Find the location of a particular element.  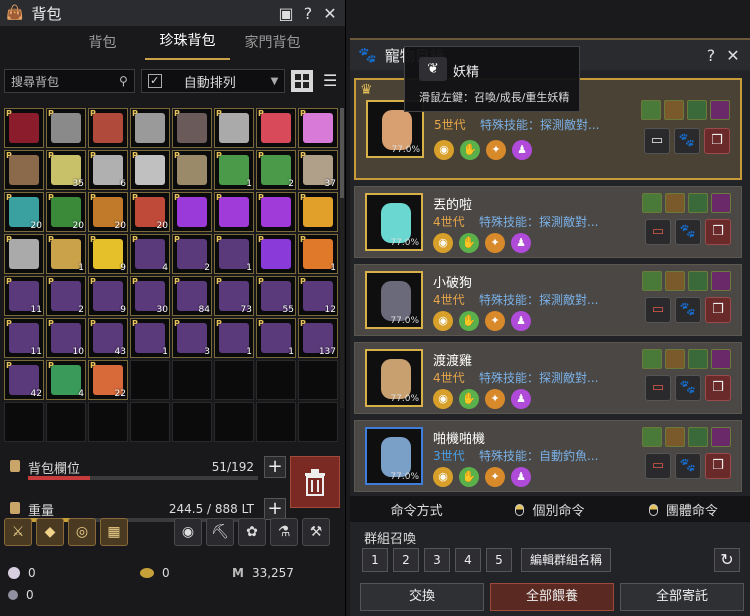

store-all-button: 全部寄託 is located at coordinates (682, 597).